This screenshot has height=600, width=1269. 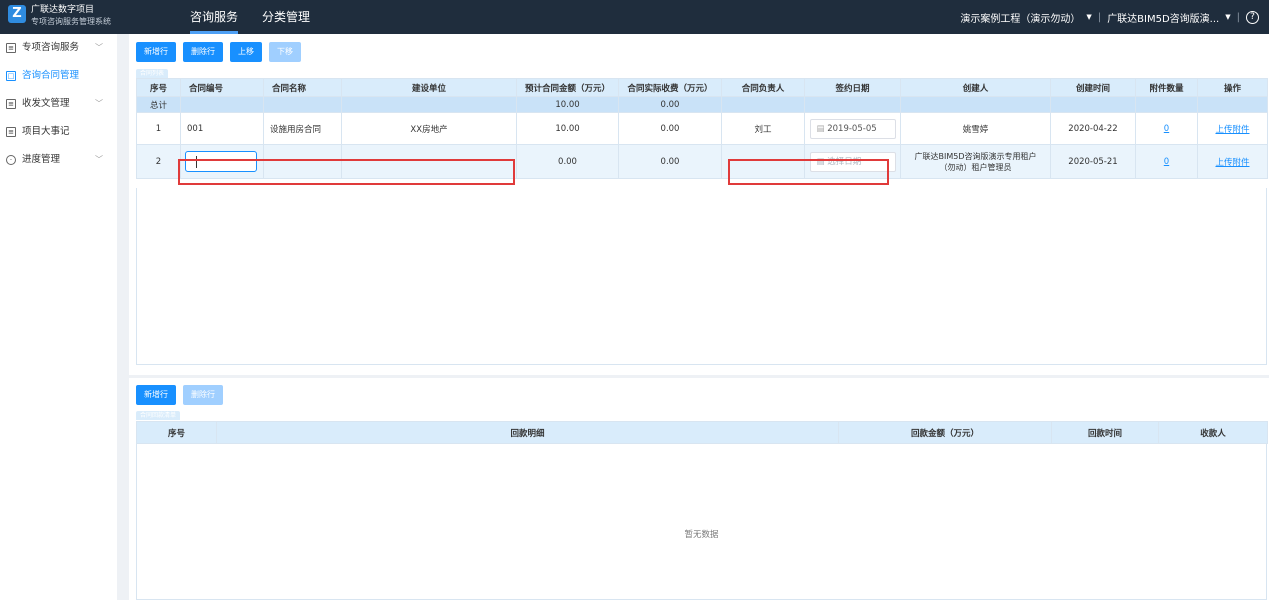 What do you see at coordinates (158, 128) in the screenshot?
I see `row-index: 1` at bounding box center [158, 128].